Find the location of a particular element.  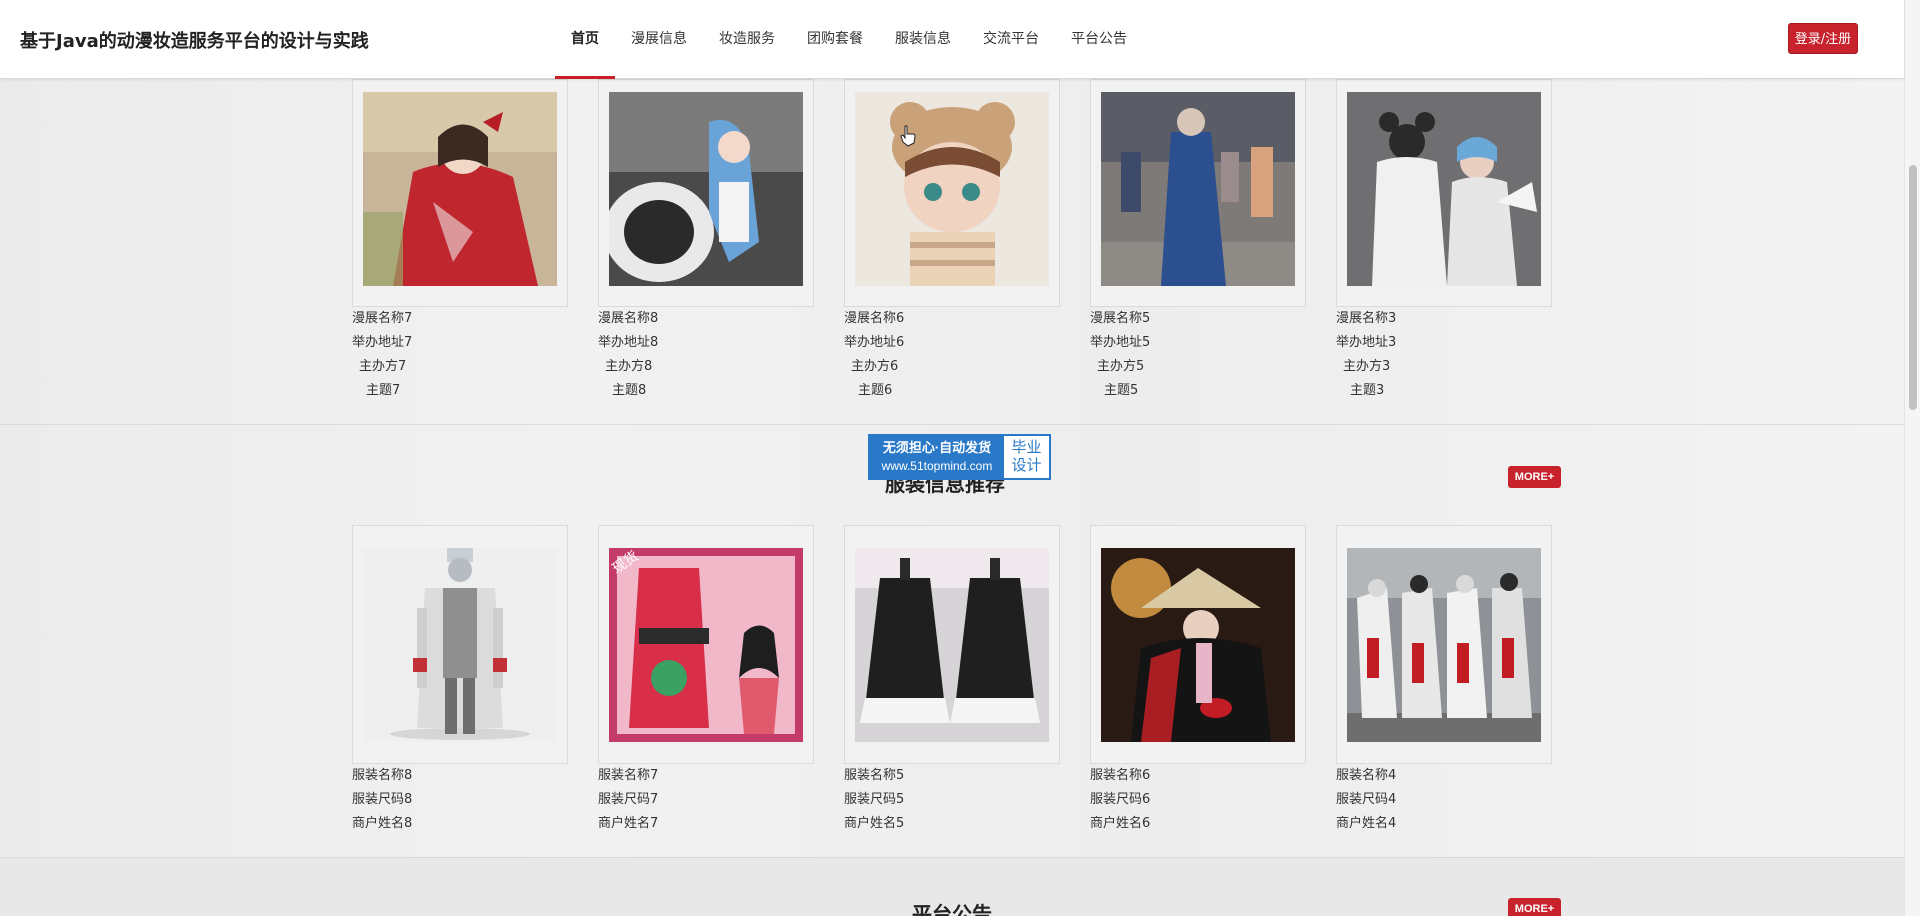

nav-home: 首页 is located at coordinates (585, 39).